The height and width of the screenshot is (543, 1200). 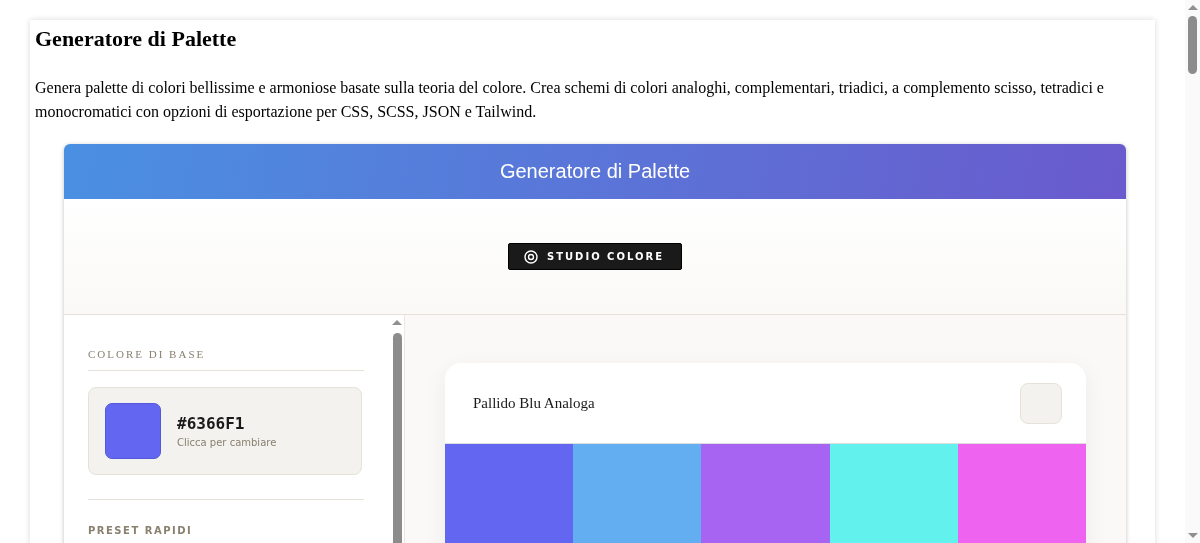 I want to click on page-description: Genera palette di colori bellissime e armoniose basate sulla teoria del colore. Crea schemi di colori analoghi, complementari, triadici, a complemento scisso, tetradici e monocromatici con opzioni di esportazione per CSS, SCSS, JSON e Tailwind., so click(x=570, y=100).